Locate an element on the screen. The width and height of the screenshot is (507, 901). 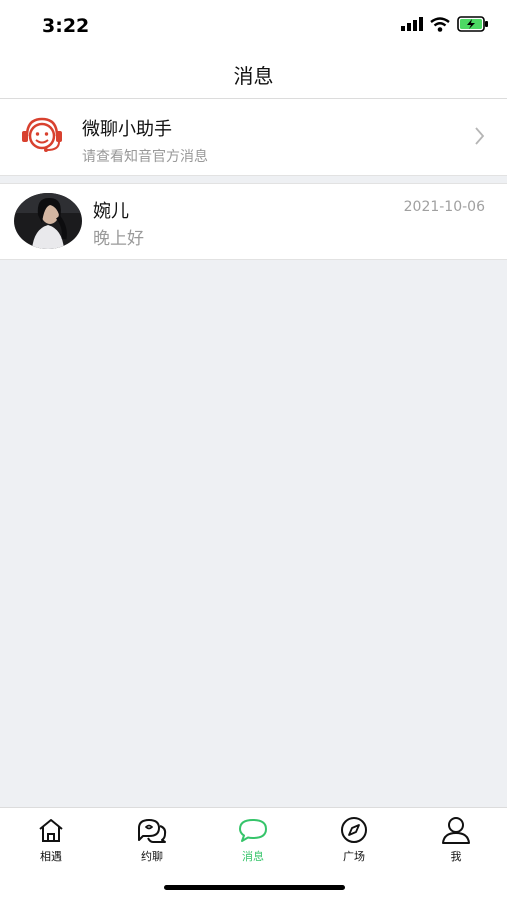
tab-messages: 消息 is located at coordinates (253, 840).